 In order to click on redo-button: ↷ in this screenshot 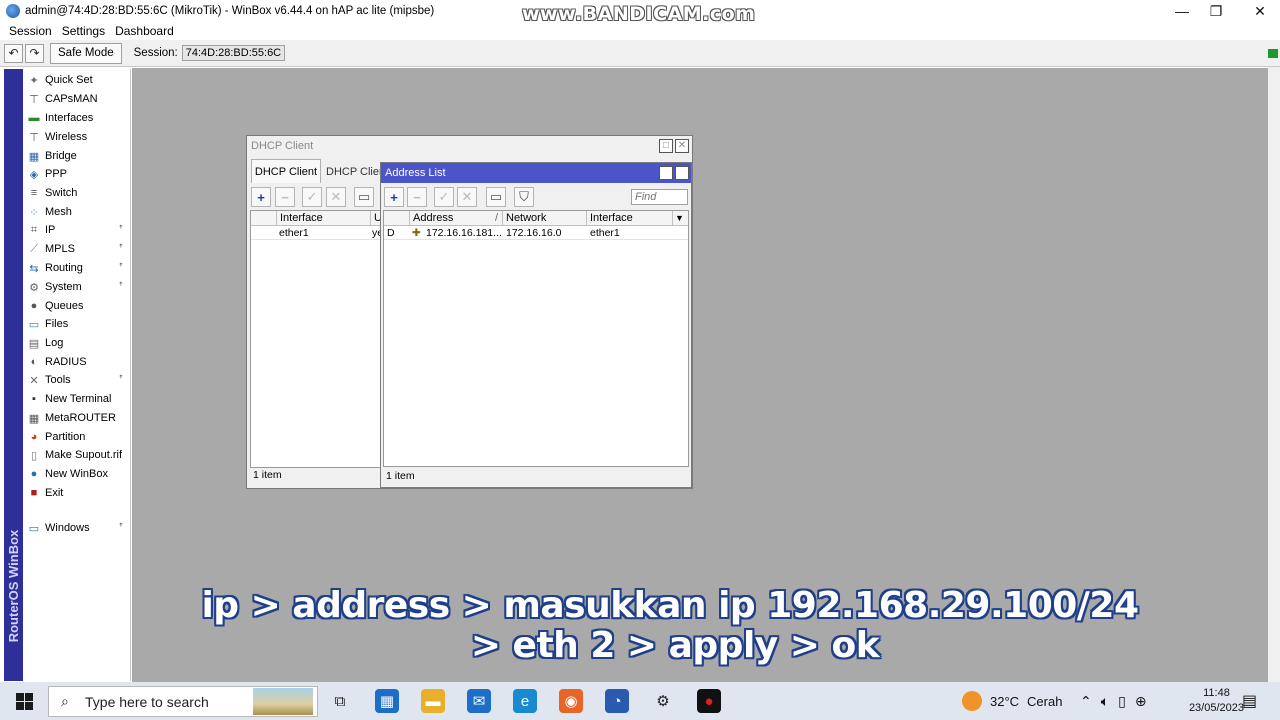, I will do `click(34, 53)`.